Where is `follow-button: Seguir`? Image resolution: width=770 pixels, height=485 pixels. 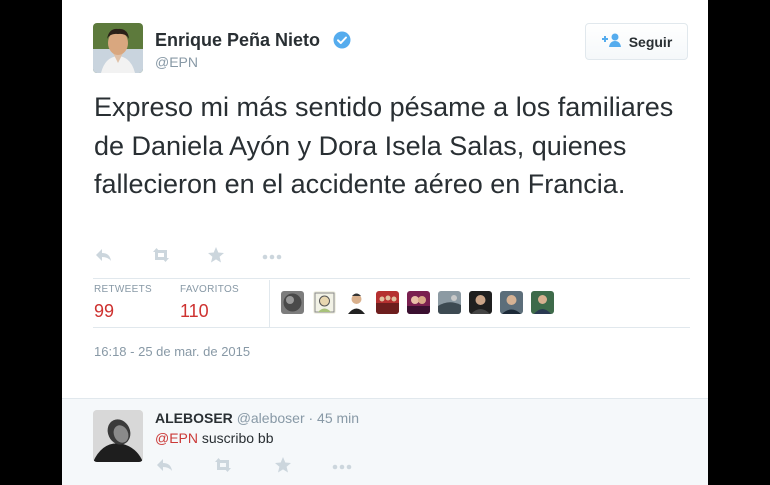 follow-button: Seguir is located at coordinates (636, 41).